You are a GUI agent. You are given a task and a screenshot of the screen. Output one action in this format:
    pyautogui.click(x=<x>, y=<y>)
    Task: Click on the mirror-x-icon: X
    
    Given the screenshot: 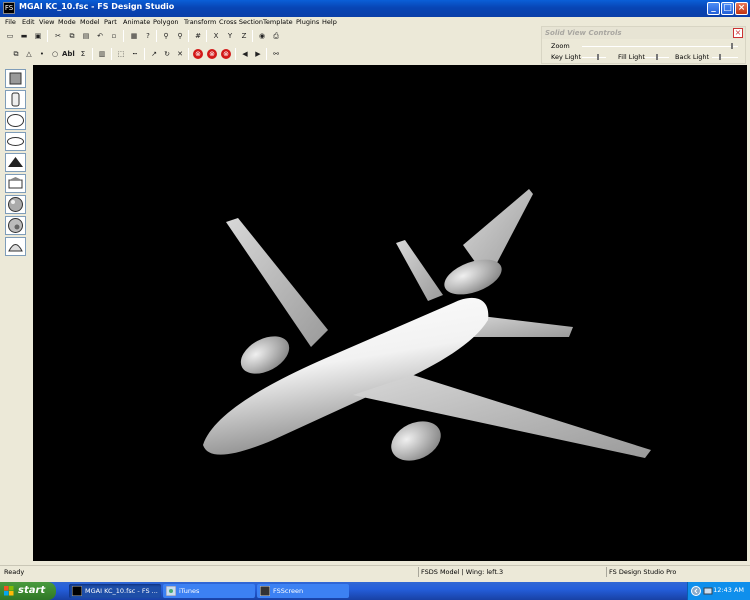 What is the action you would take?
    pyautogui.click(x=216, y=36)
    